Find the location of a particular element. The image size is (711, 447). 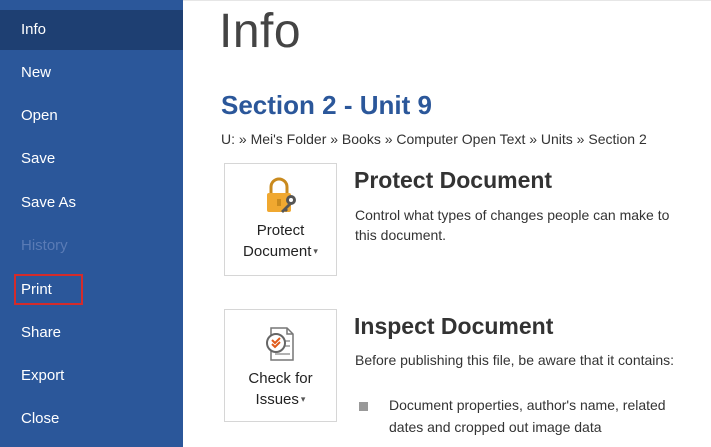

sidebar-item-share: Share is located at coordinates (91, 333).